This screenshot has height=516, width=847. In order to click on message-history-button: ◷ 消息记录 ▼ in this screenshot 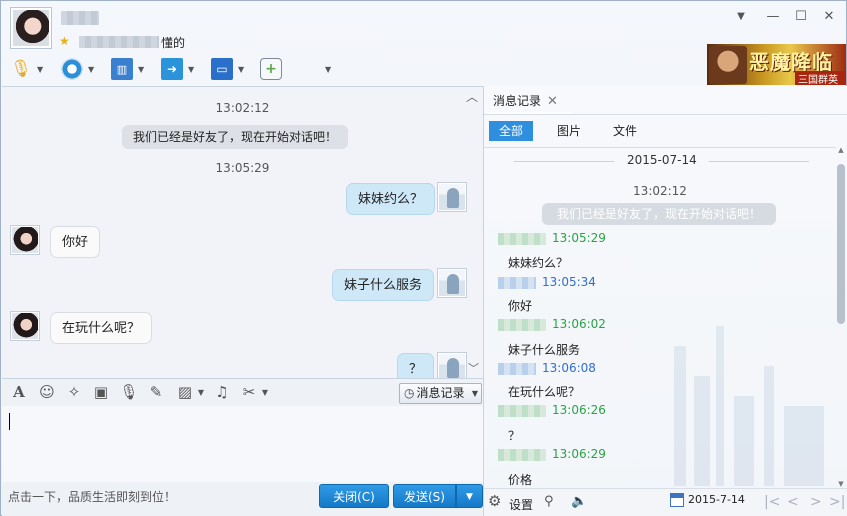, I will do `click(440, 393)`.